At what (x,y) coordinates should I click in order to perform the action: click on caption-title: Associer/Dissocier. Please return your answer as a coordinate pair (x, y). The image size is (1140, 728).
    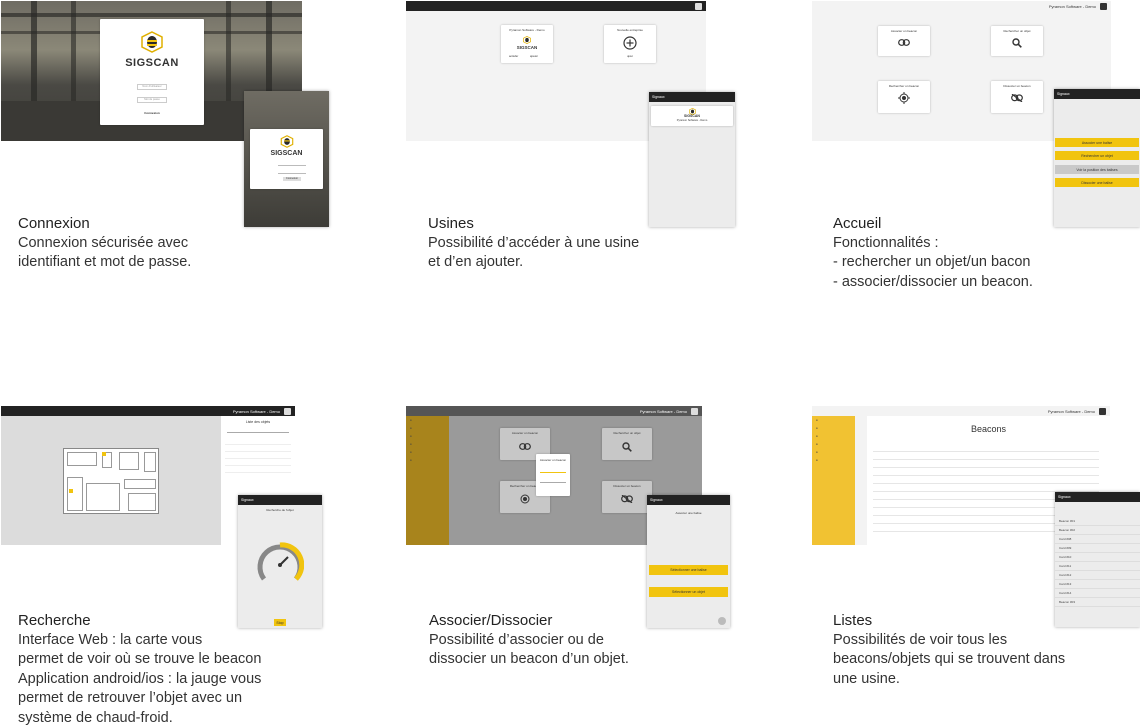
    Looking at the image, I should click on (529, 621).